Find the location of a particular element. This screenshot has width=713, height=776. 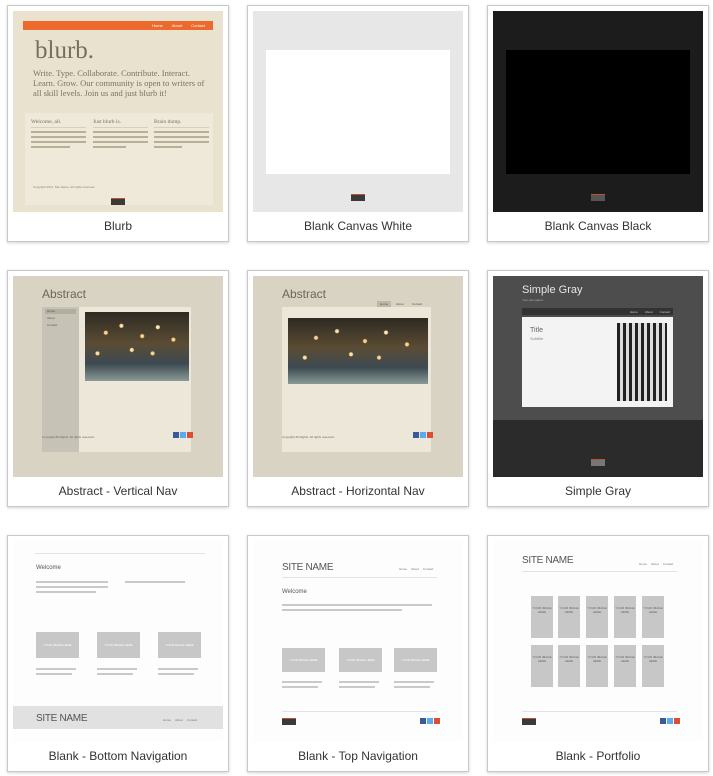

template-thumbnail-blank-canvas-black is located at coordinates (598, 111).